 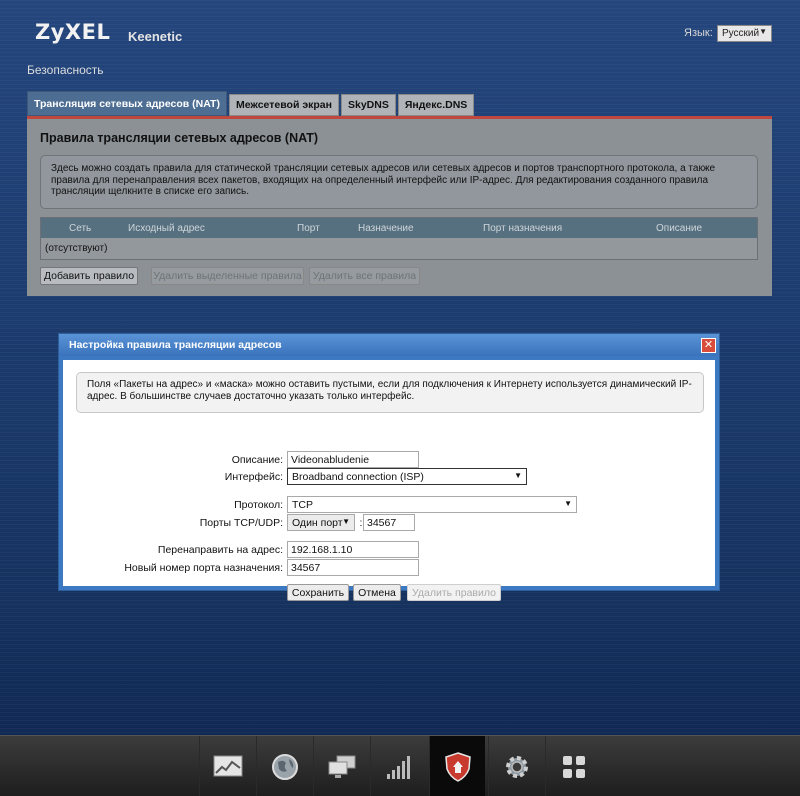 I want to click on dock-apps-button, so click(x=573, y=766).